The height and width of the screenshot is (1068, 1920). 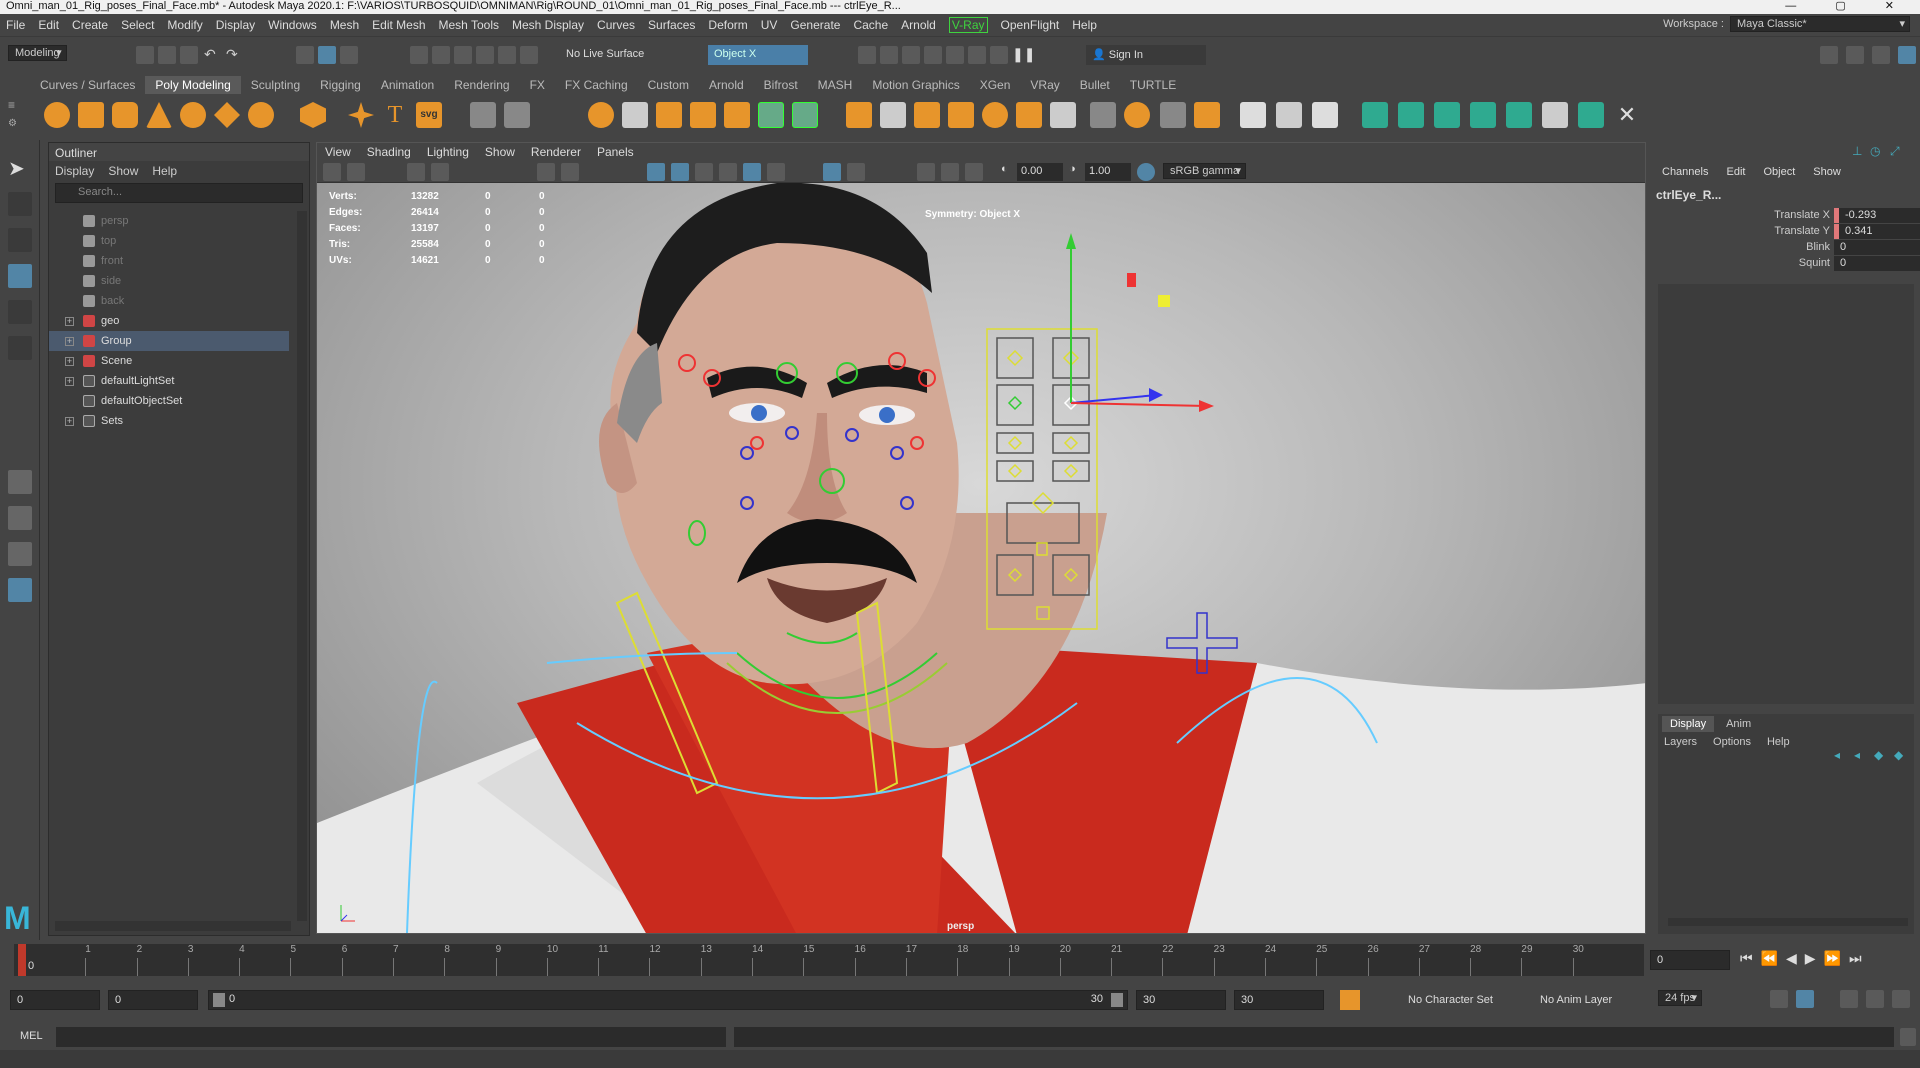 I want to click on range-handle-start, so click(x=219, y=1000).